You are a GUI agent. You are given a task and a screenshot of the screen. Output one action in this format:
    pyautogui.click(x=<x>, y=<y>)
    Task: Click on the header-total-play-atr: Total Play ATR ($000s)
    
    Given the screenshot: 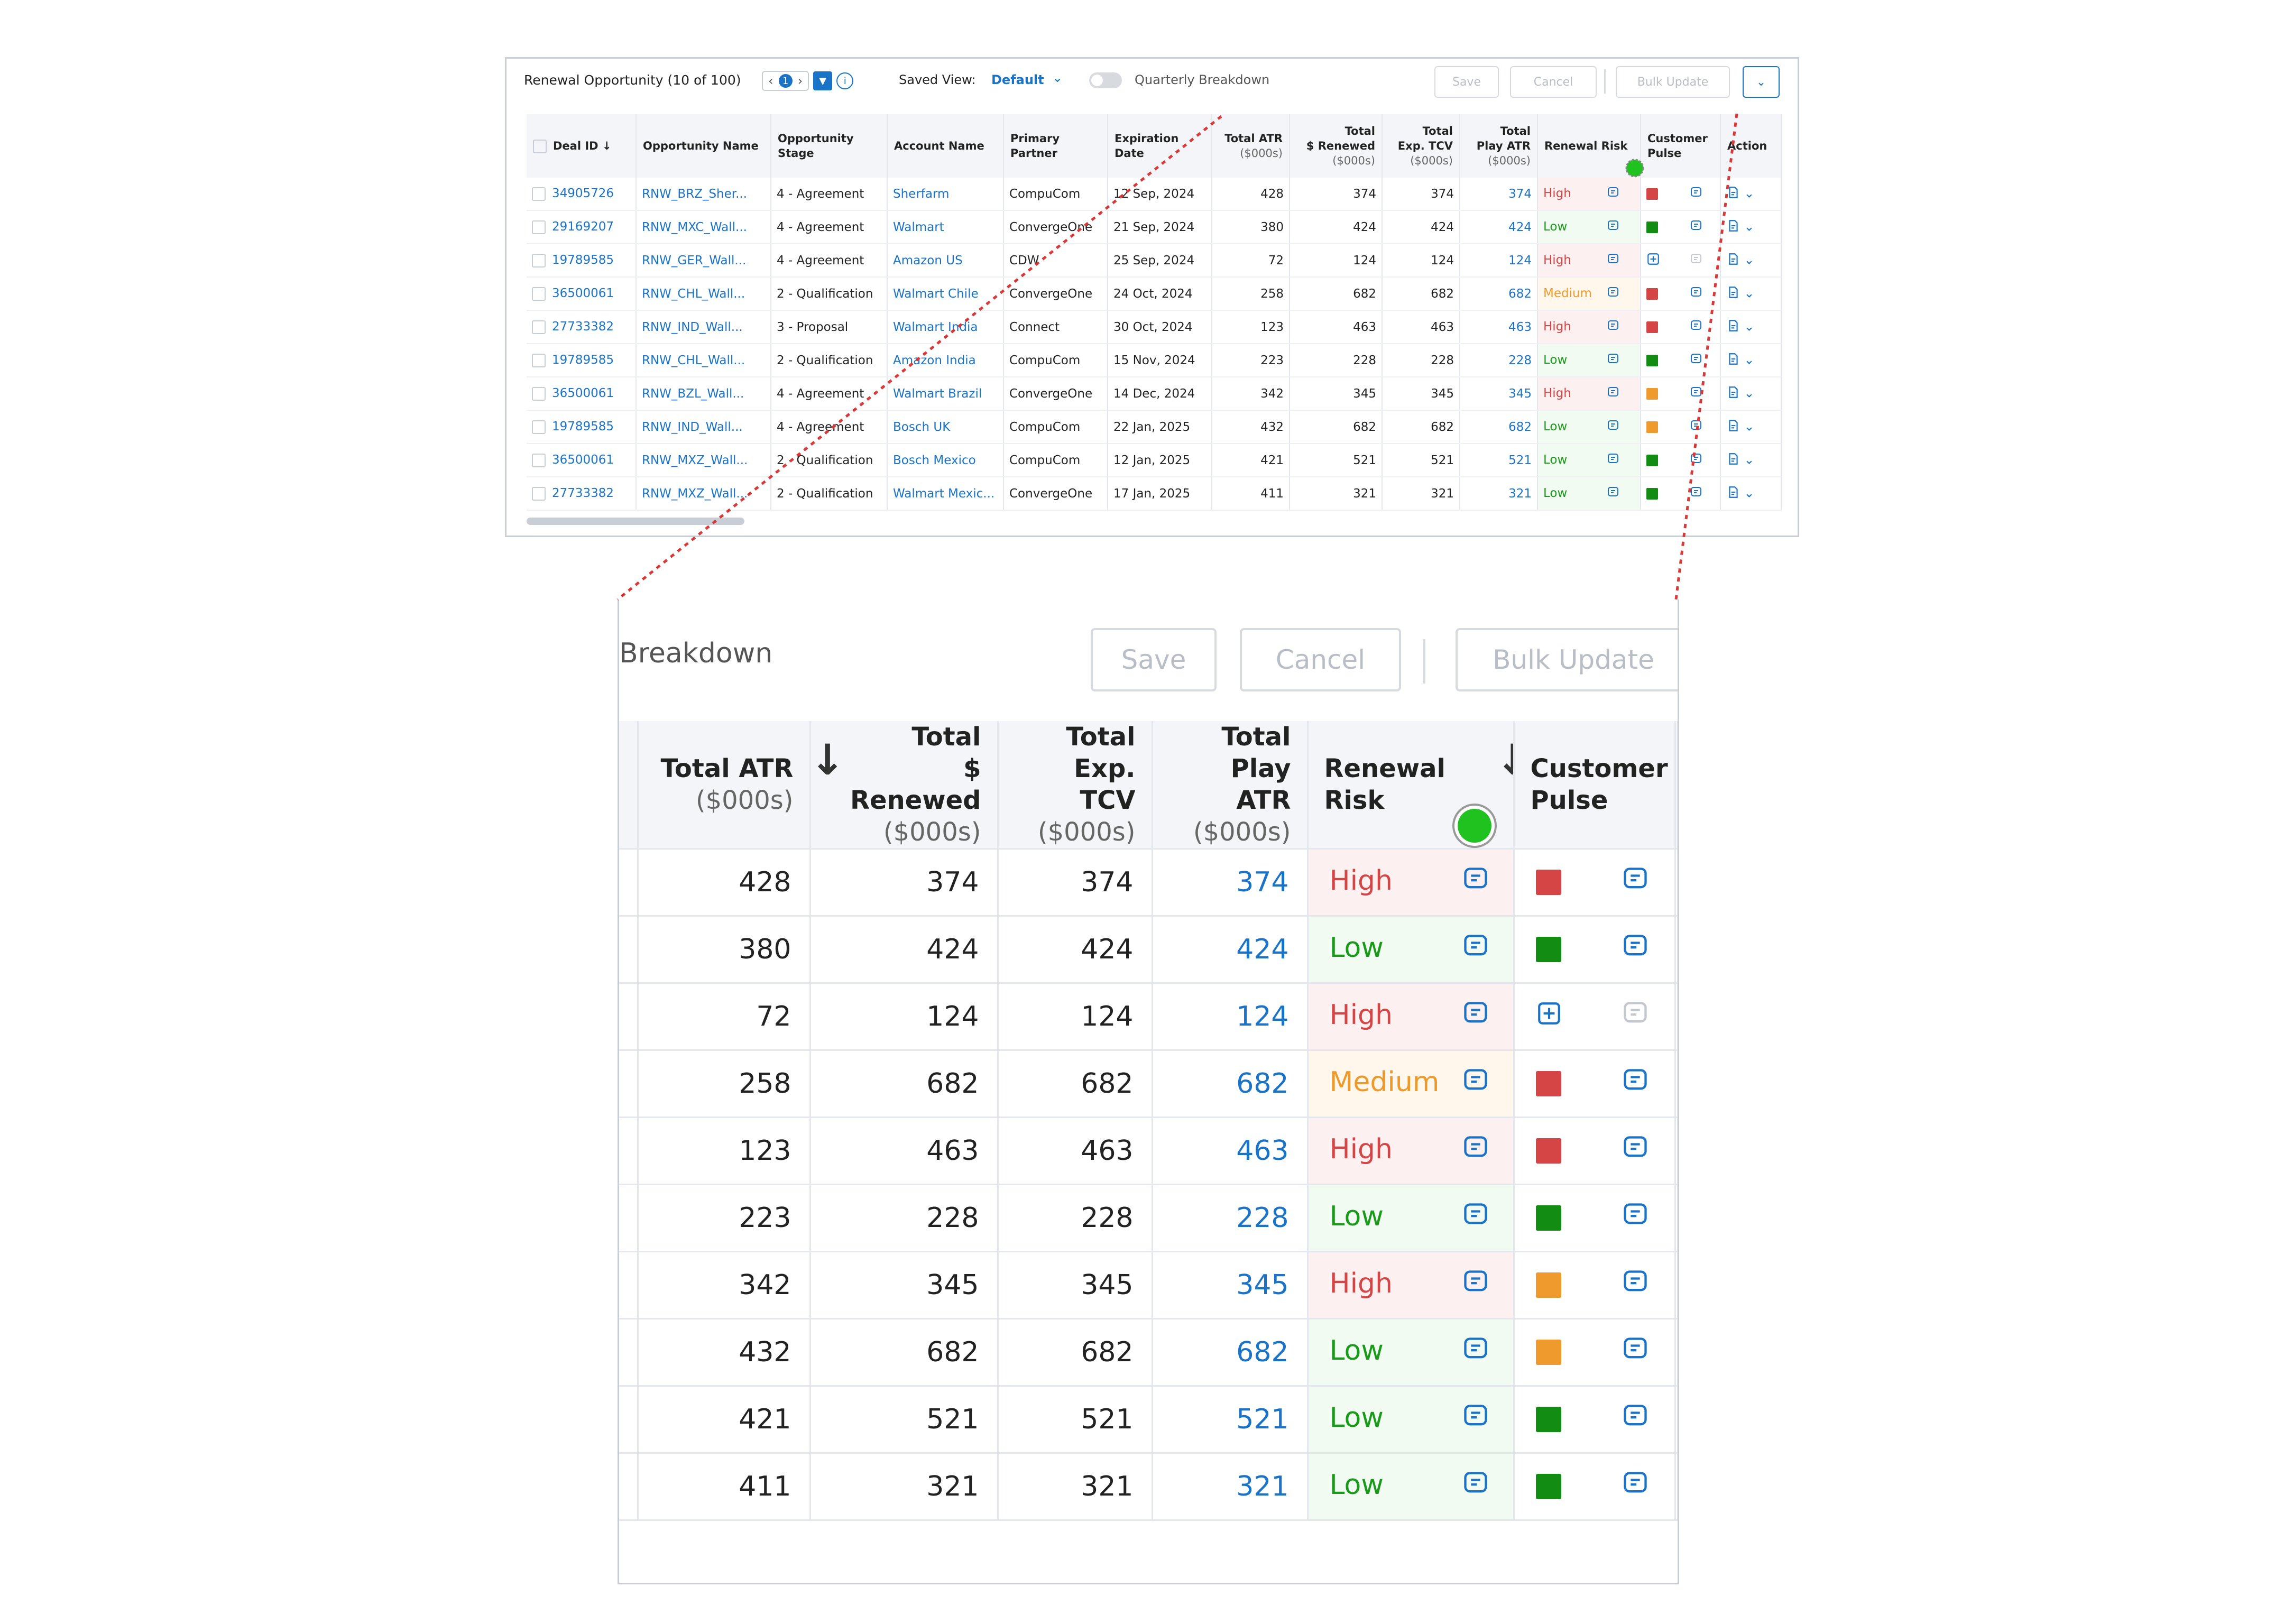 What is the action you would take?
    pyautogui.click(x=1499, y=146)
    